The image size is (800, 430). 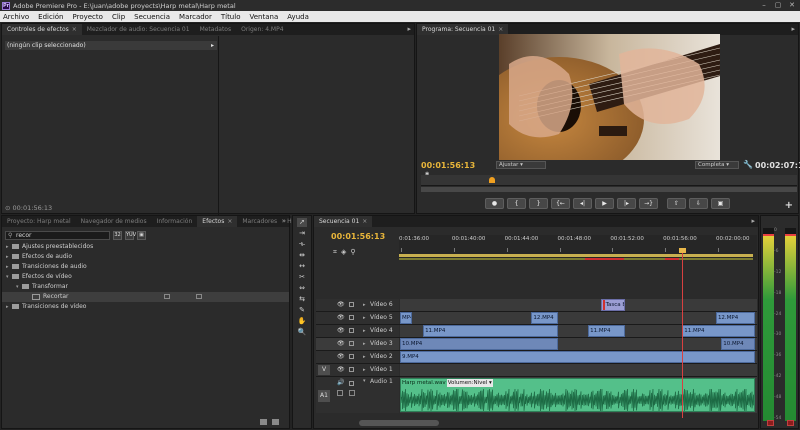 What do you see at coordinates (74, 29) in the screenshot?
I see `close-tab-icon: ×` at bounding box center [74, 29].